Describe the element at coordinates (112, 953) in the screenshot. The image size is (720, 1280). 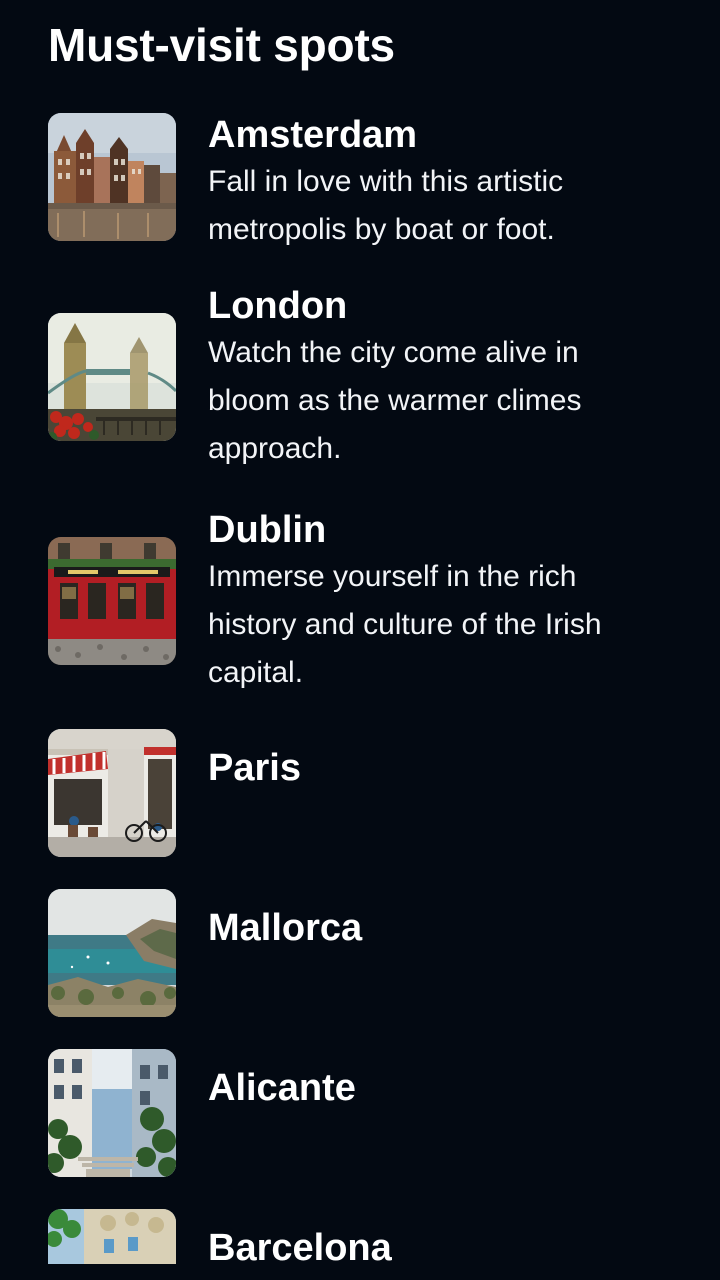
I see `mallorca-photo` at that location.